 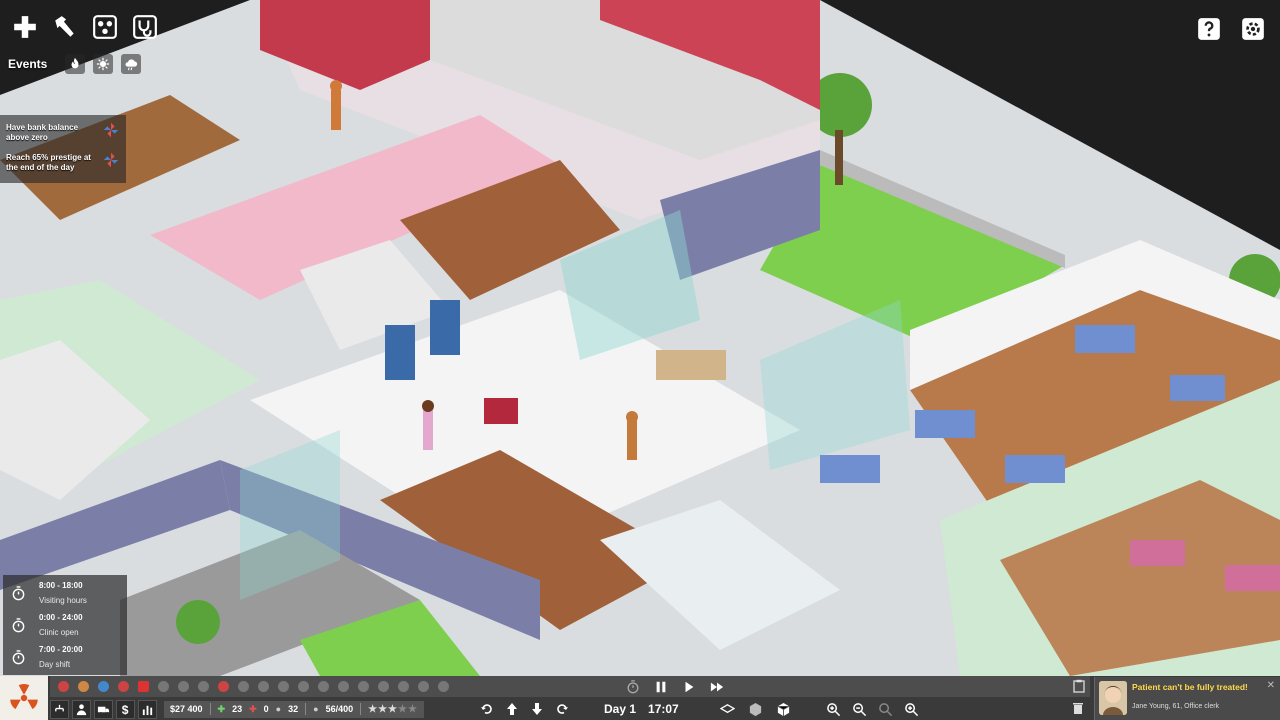 I want to click on zoom-out-icon, so click(x=859, y=709).